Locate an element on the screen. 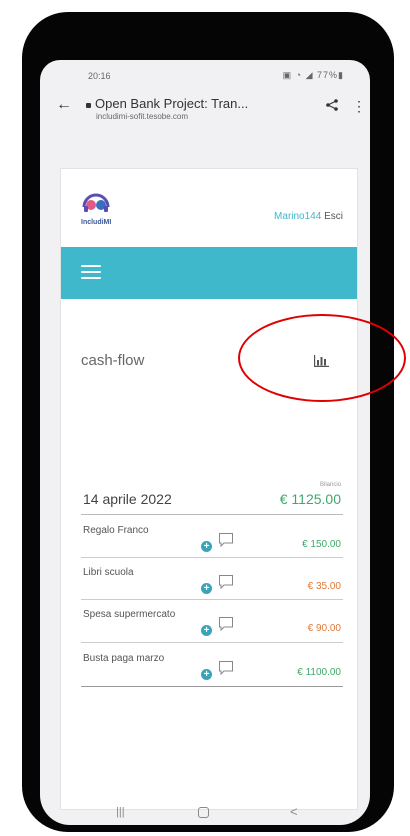 This screenshot has width=410, height=836. share-icon is located at coordinates (332, 105).